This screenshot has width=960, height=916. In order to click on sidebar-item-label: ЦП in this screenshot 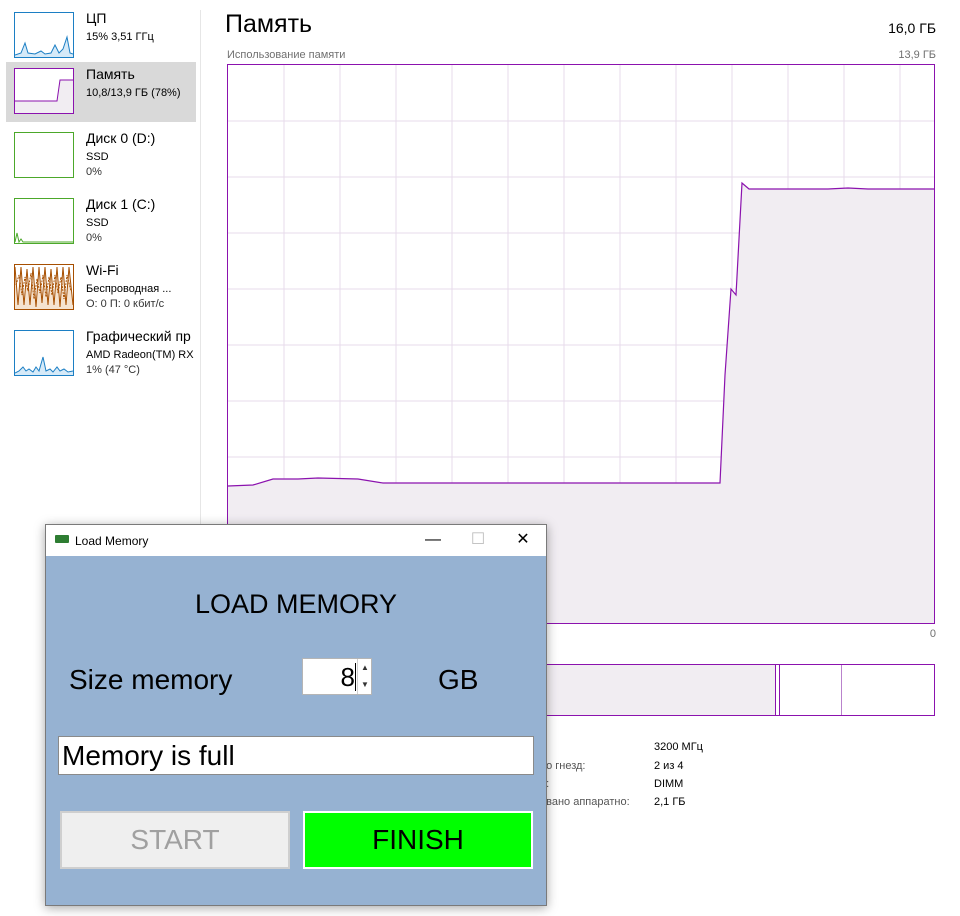, I will do `click(96, 18)`.